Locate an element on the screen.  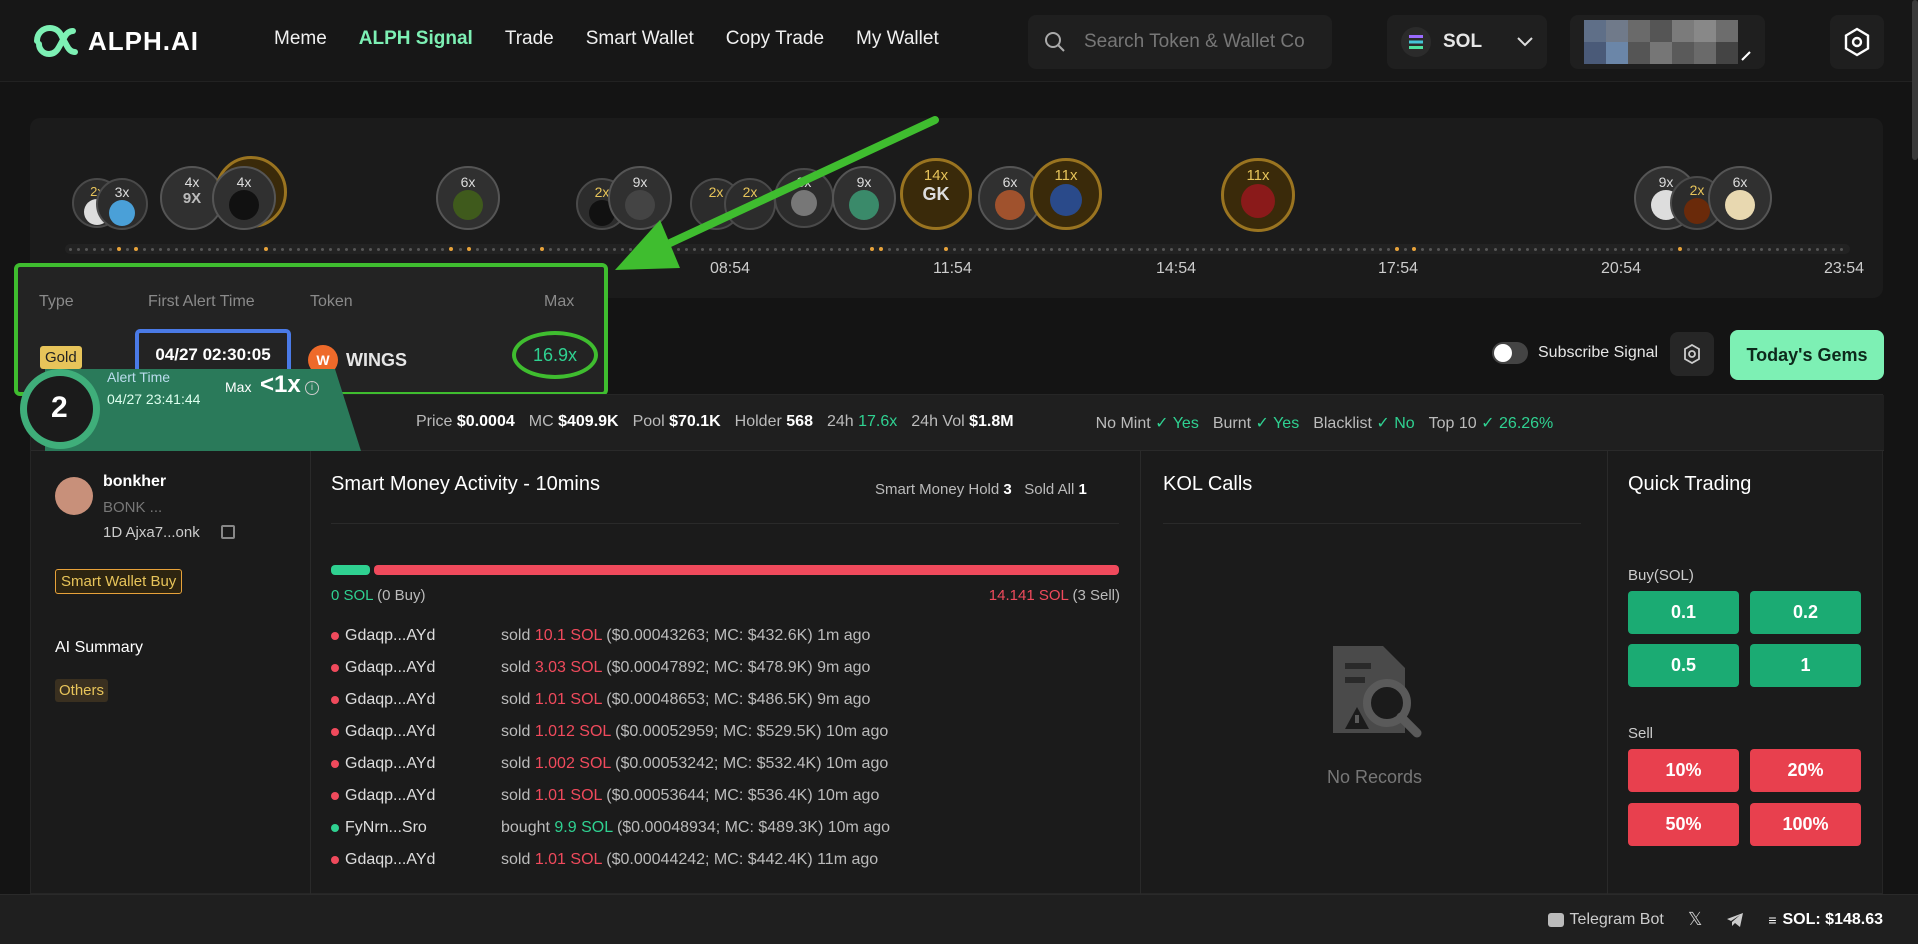
buy-sell-ratio-bar is located at coordinates (725, 570).